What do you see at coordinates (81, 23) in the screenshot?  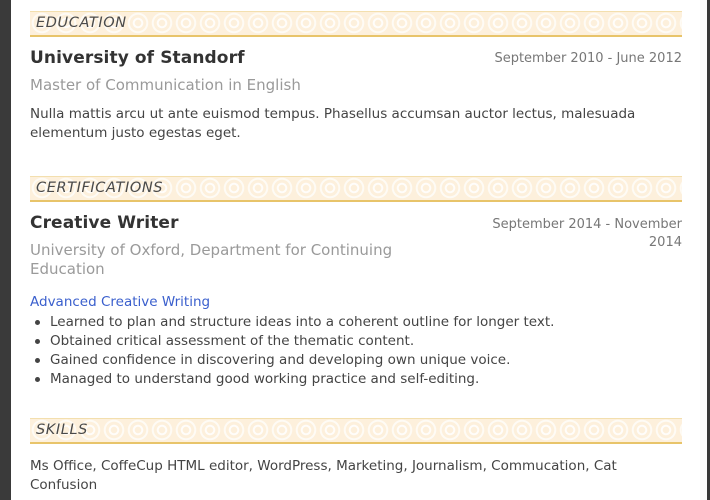 I see `education-title: EDUCATION` at bounding box center [81, 23].